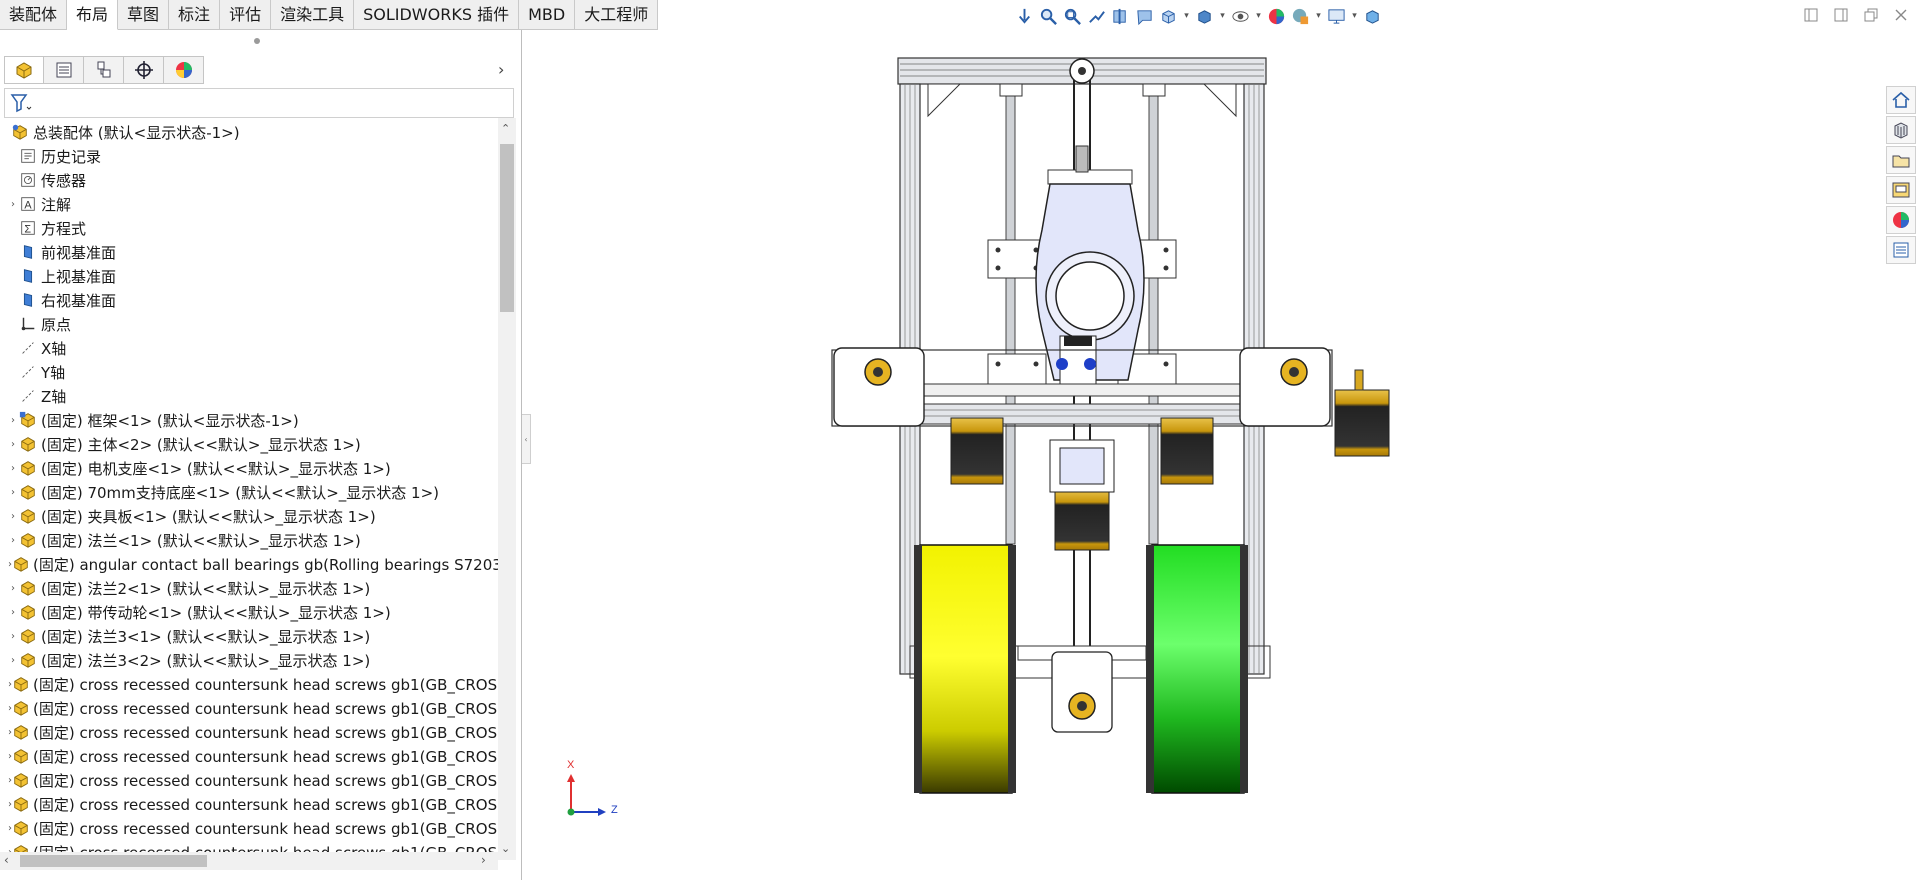 This screenshot has width=1920, height=880. What do you see at coordinates (249, 252) in the screenshot?
I see `tree-item: 前视基准面` at bounding box center [249, 252].